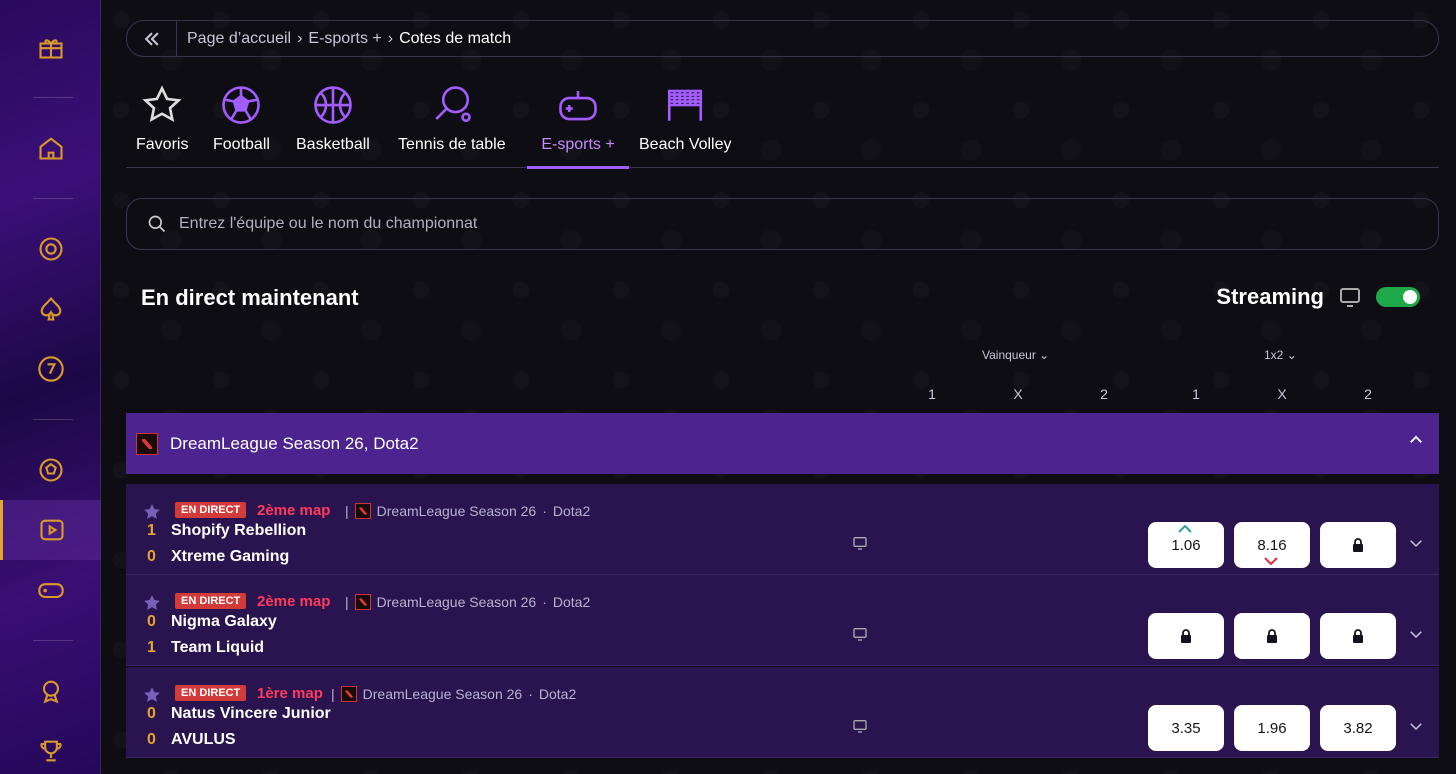 The width and height of the screenshot is (1456, 774). What do you see at coordinates (1416, 443) in the screenshot?
I see `collapse-chevron-icon` at bounding box center [1416, 443].